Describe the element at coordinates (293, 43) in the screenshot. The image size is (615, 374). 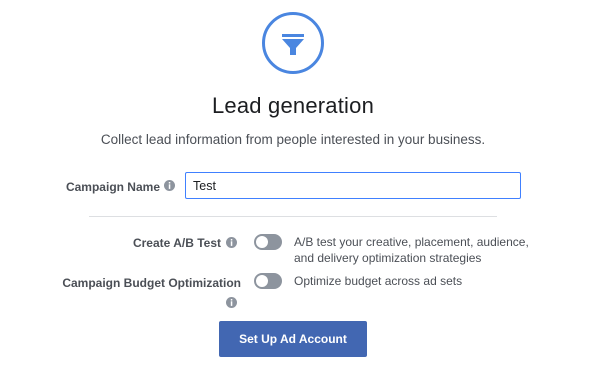
I see `funnel-icon` at that location.